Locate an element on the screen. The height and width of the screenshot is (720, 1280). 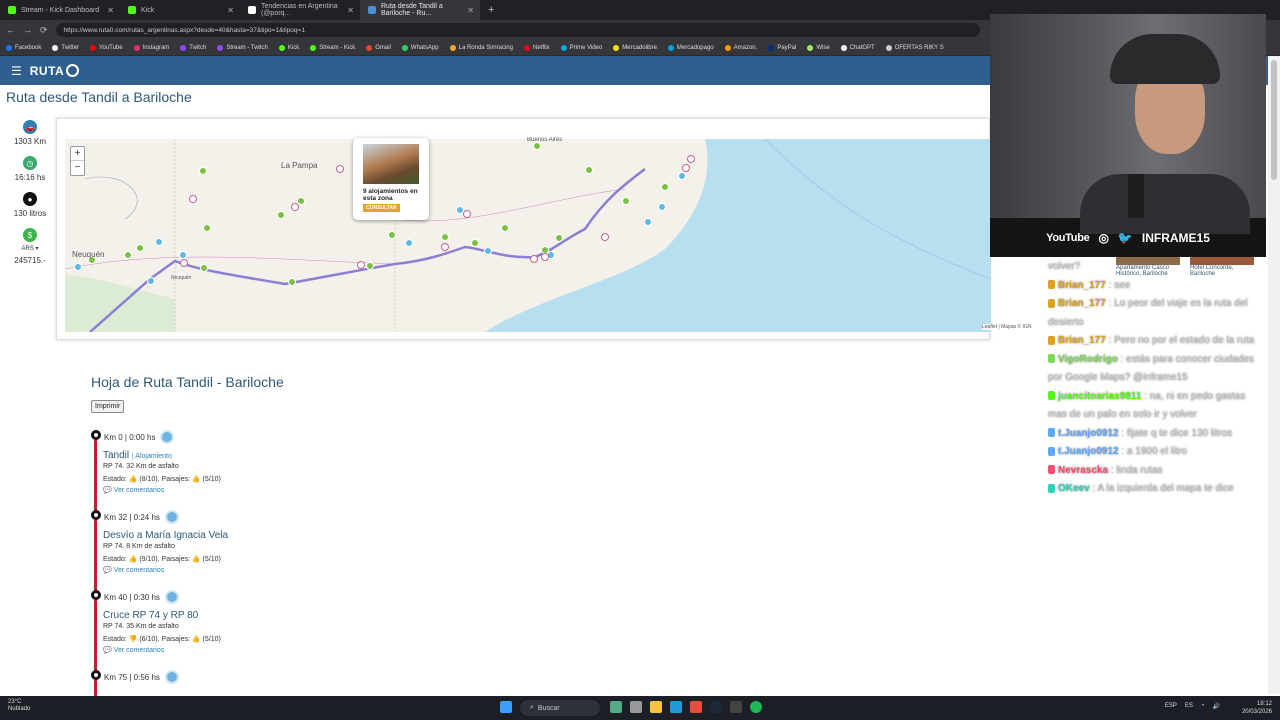
waypoint-name: Desvío a María Ignacia Vela is located at coordinates (165, 535).